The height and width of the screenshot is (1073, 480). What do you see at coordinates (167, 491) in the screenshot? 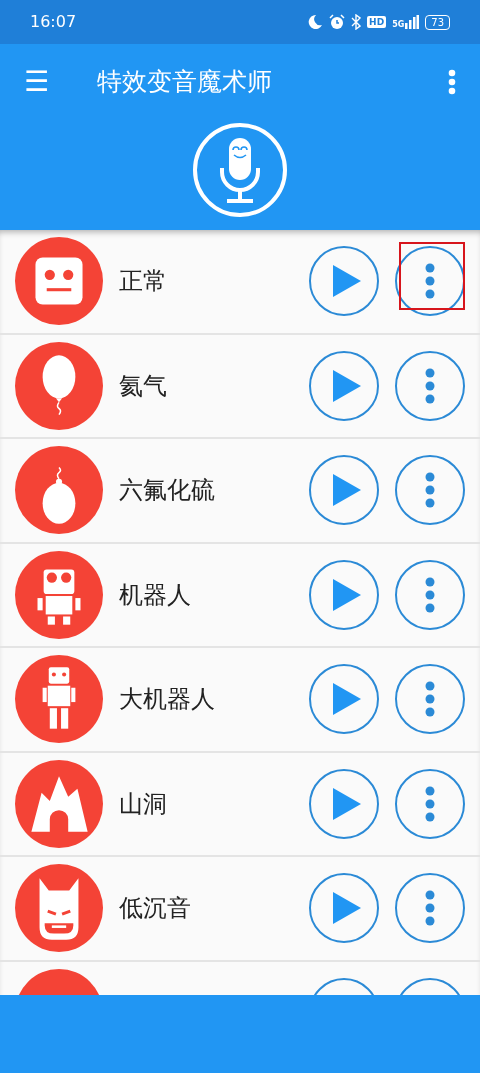
I see `effect-name: 六氟化硫` at bounding box center [167, 491].